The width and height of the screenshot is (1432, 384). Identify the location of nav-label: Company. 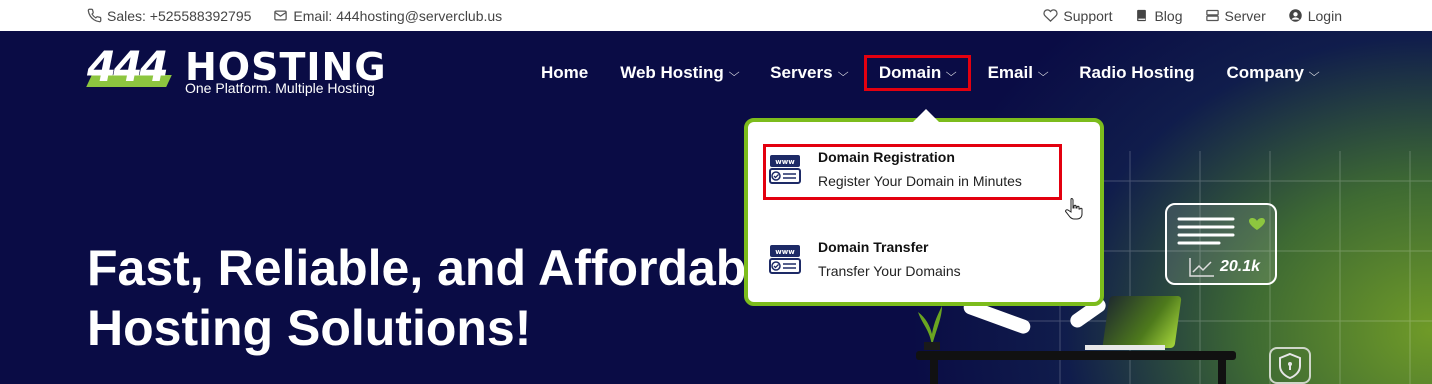
(1265, 72).